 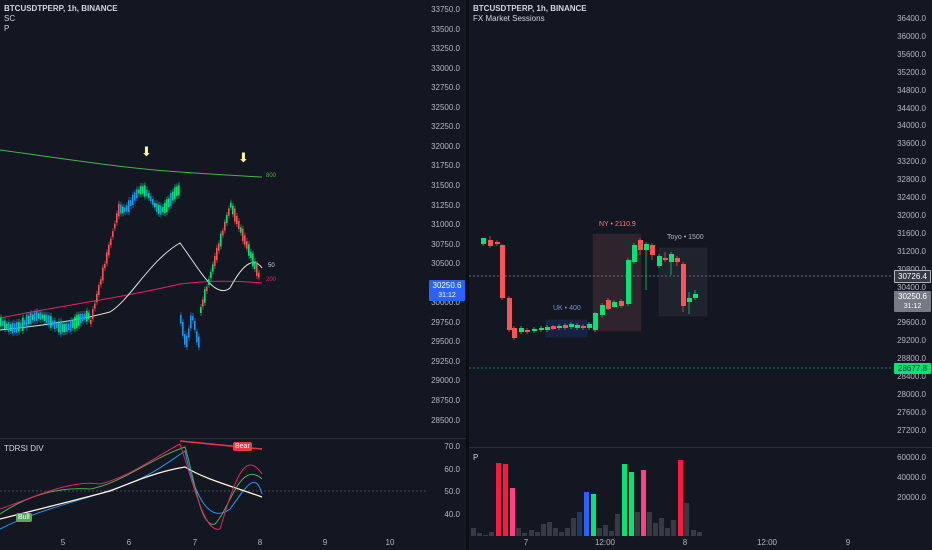 I want to click on right-volume-axis: 60000.0 40000.0 20000.0, so click(x=912, y=492).